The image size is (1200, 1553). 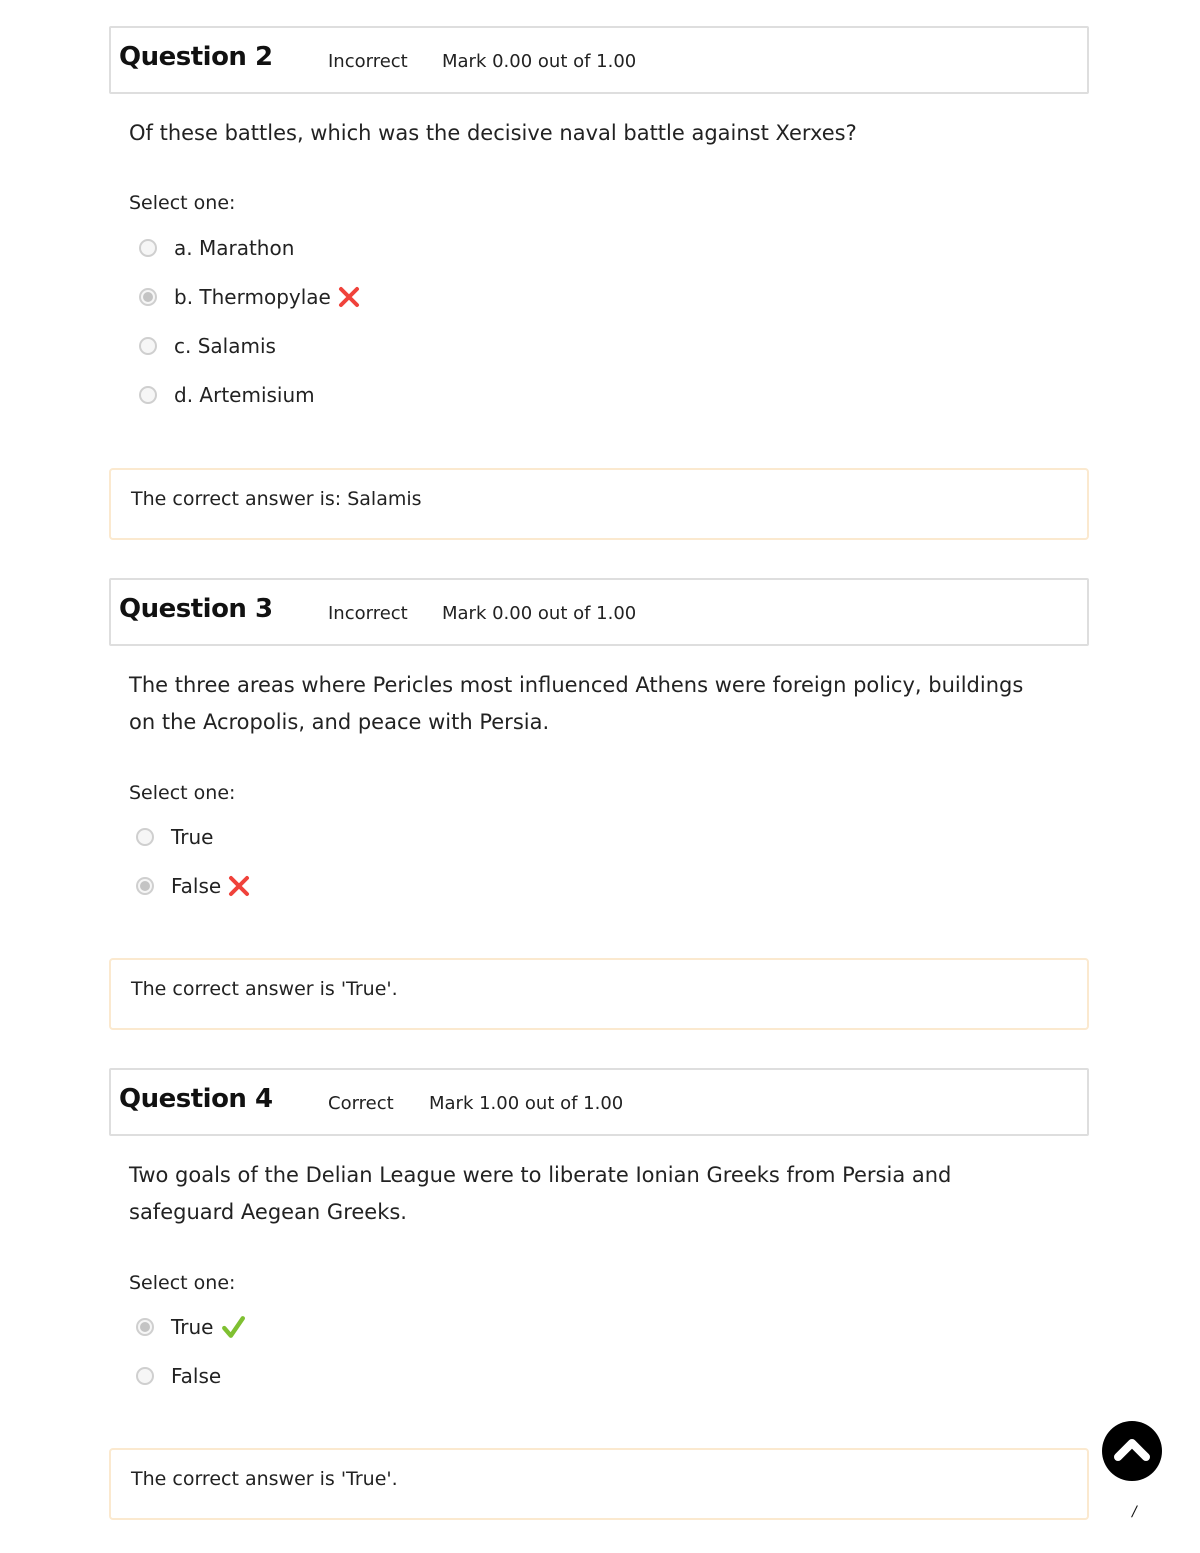 What do you see at coordinates (361, 1103) in the screenshot?
I see `question-state: Correct` at bounding box center [361, 1103].